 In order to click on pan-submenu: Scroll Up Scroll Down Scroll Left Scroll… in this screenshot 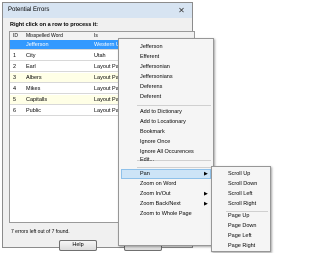, I will do `click(241, 209)`.